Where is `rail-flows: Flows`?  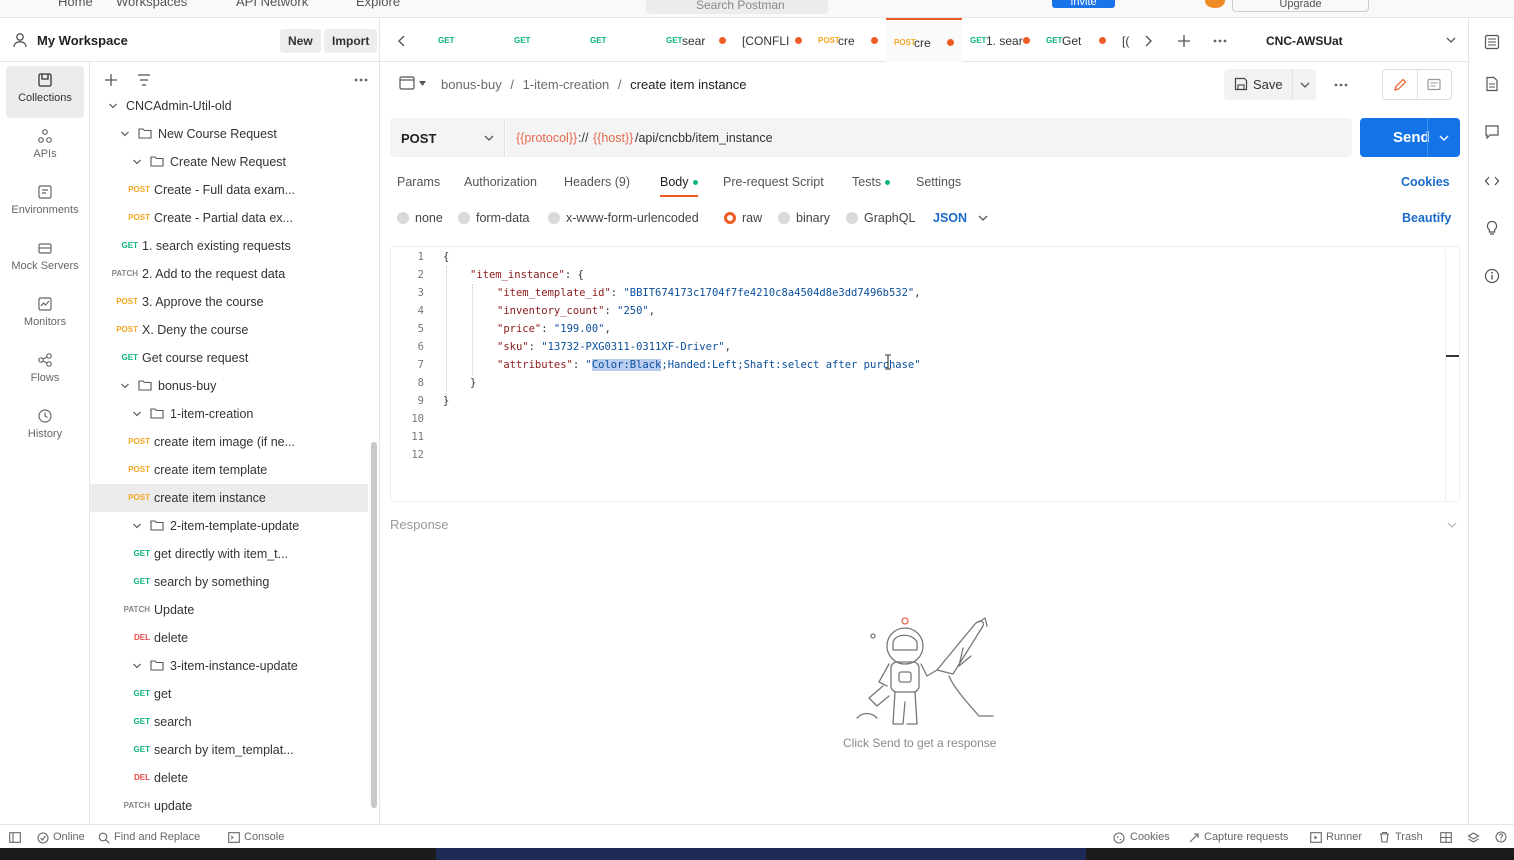
rail-flows: Flows is located at coordinates (45, 372).